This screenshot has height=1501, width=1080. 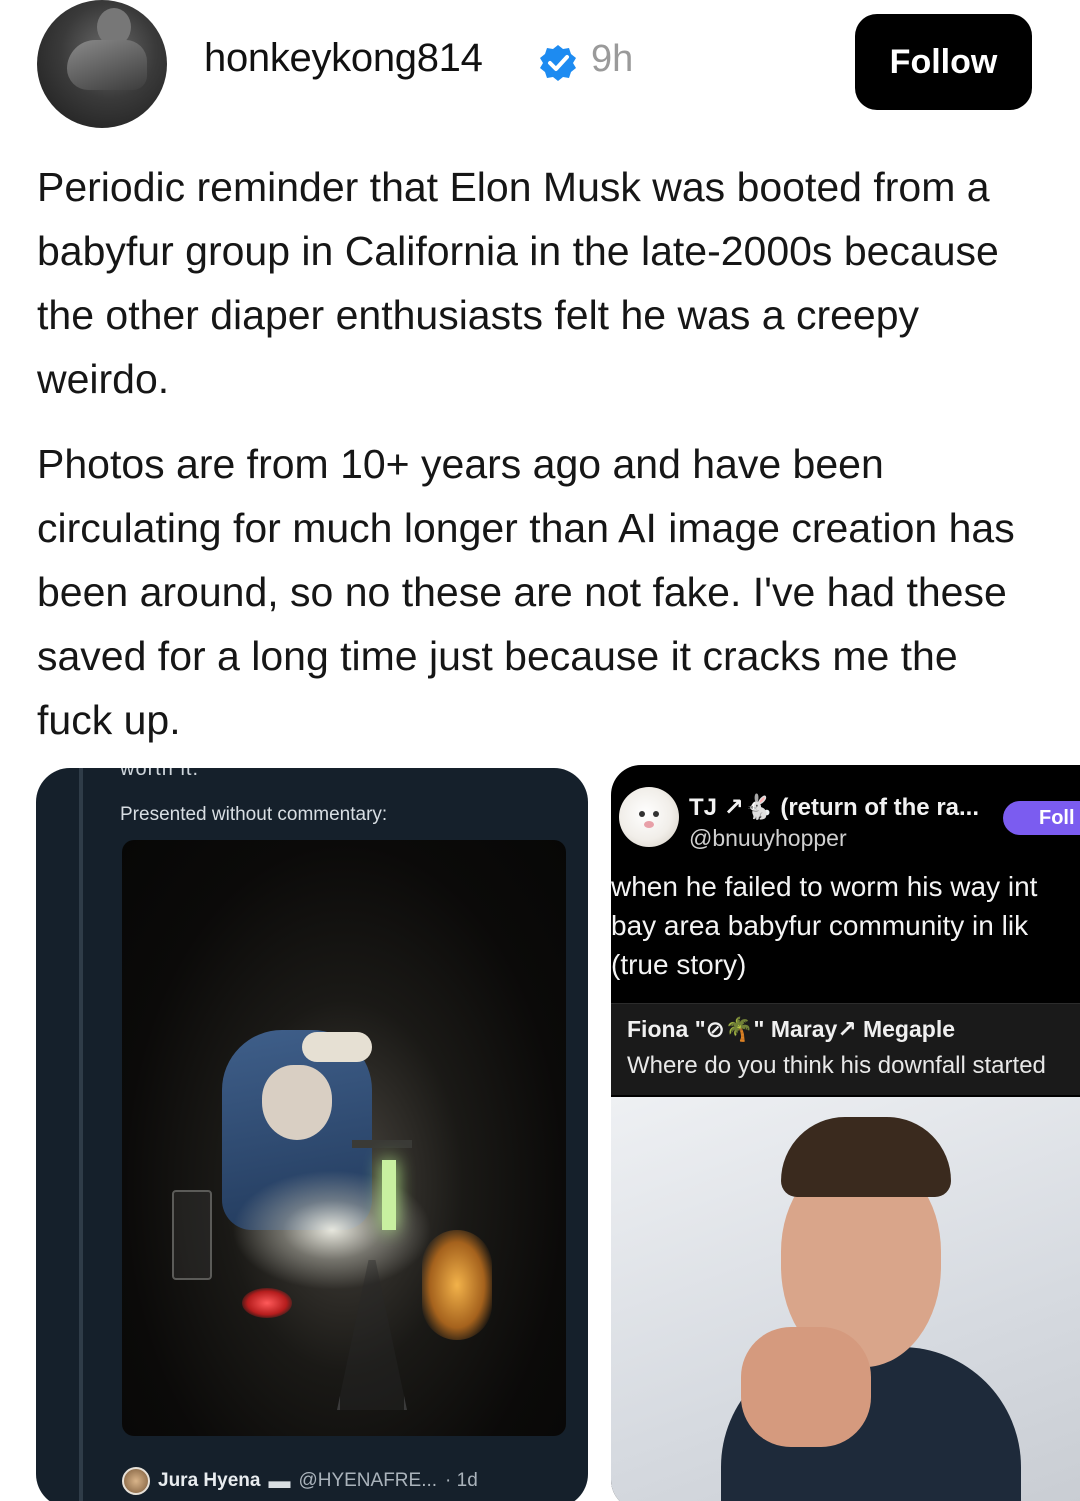 I want to click on orange-light-shape, so click(x=457, y=1285).